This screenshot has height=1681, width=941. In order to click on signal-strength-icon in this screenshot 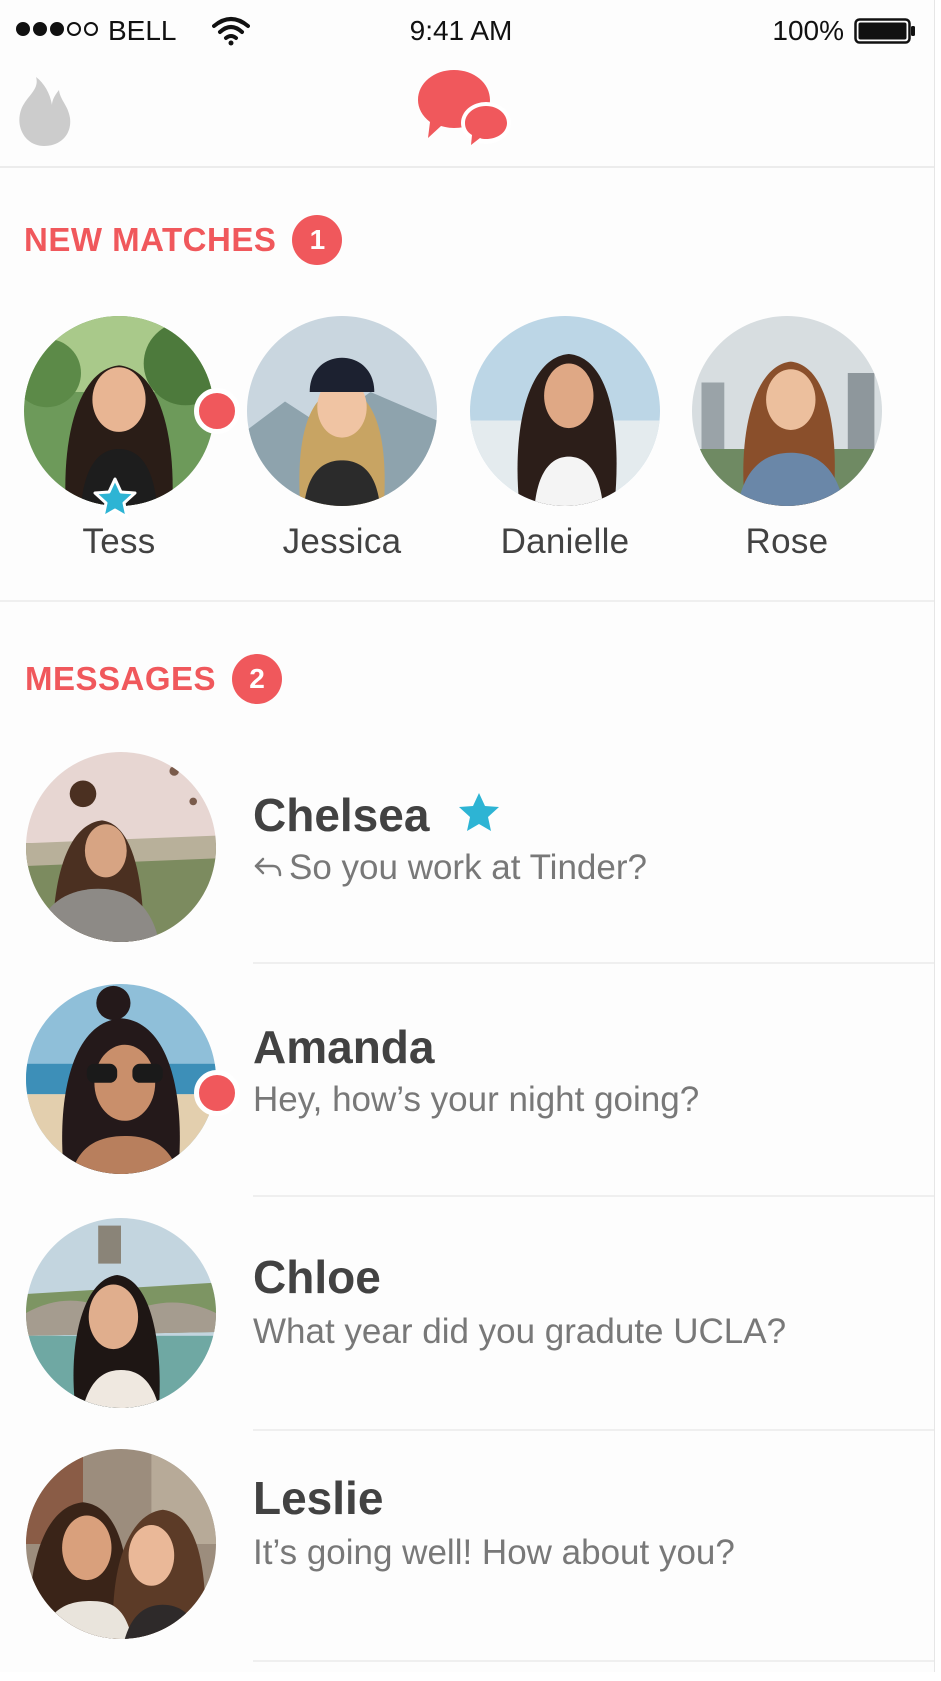, I will do `click(57, 29)`.